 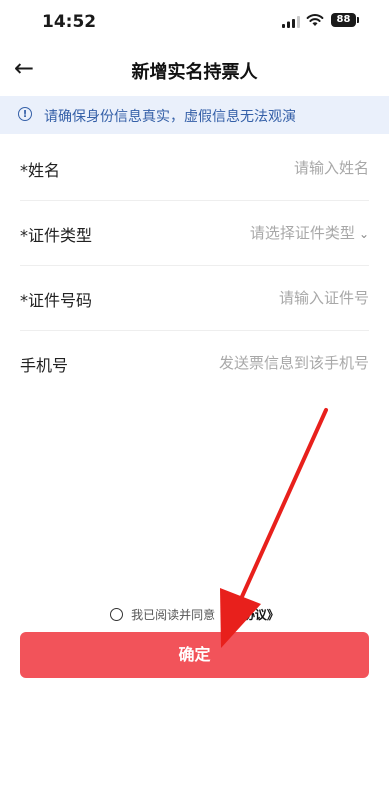 What do you see at coordinates (259, 298) in the screenshot?
I see `id-number-input` at bounding box center [259, 298].